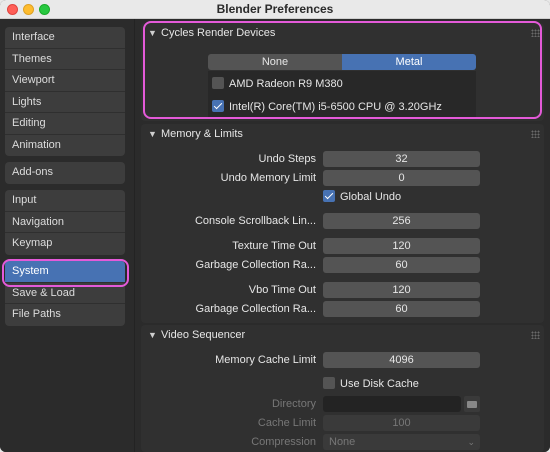  What do you see at coordinates (392, 404) in the screenshot?
I see `directory-field` at bounding box center [392, 404].